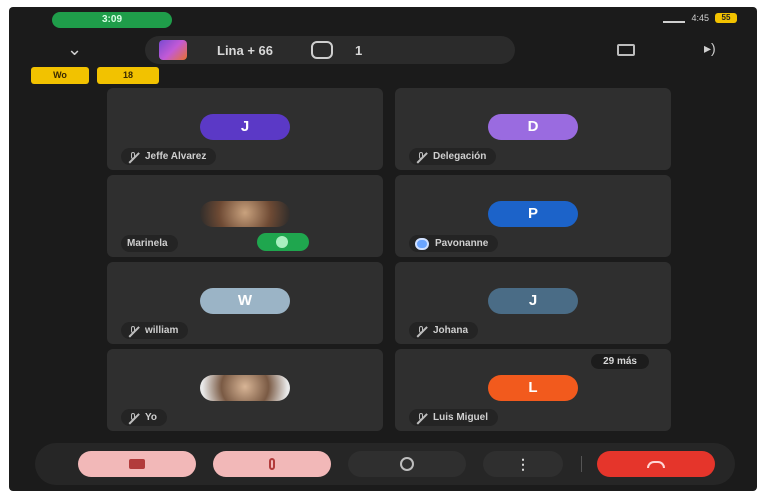 The width and height of the screenshot is (767, 497). I want to click on participant-tile: Marinela, so click(245, 216).